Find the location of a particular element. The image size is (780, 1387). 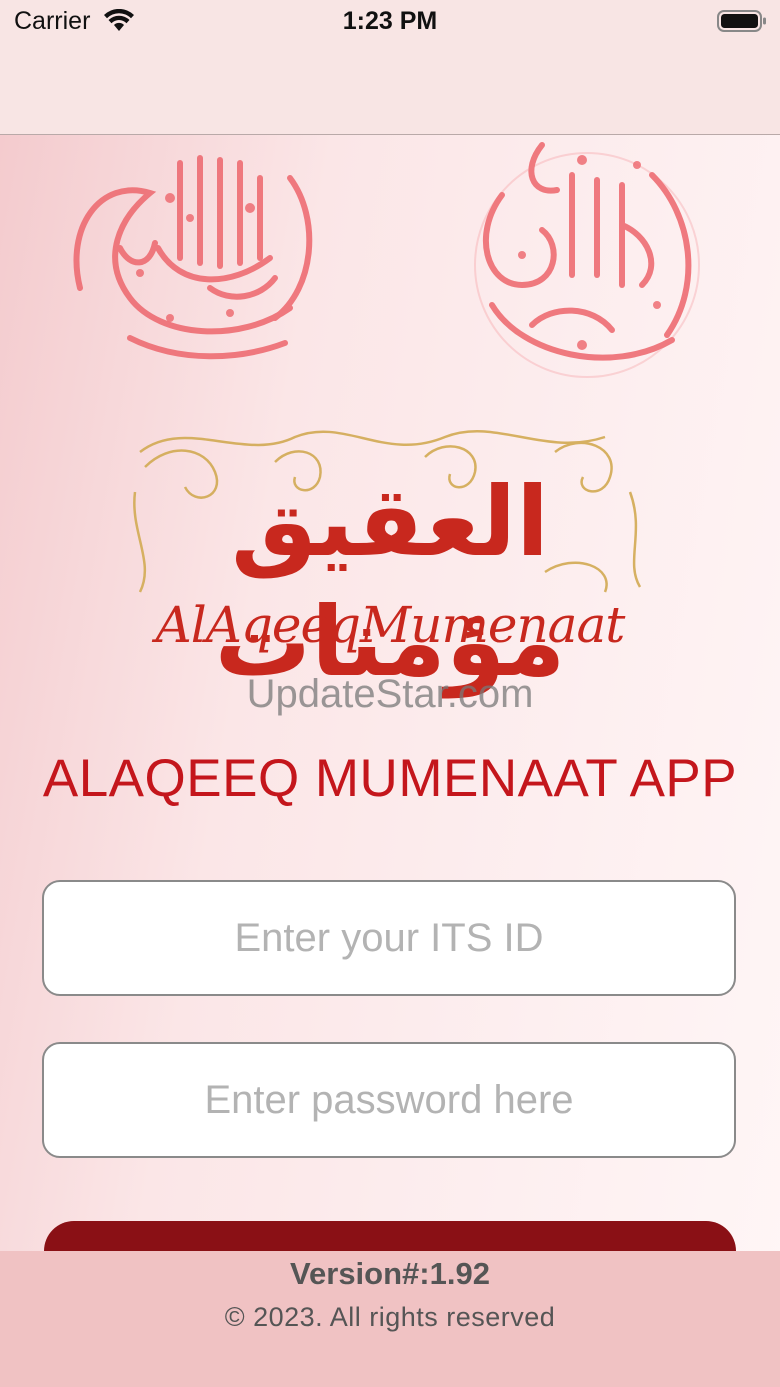

copyright-label: © 2023. All rights reserved is located at coordinates (390, 1317).